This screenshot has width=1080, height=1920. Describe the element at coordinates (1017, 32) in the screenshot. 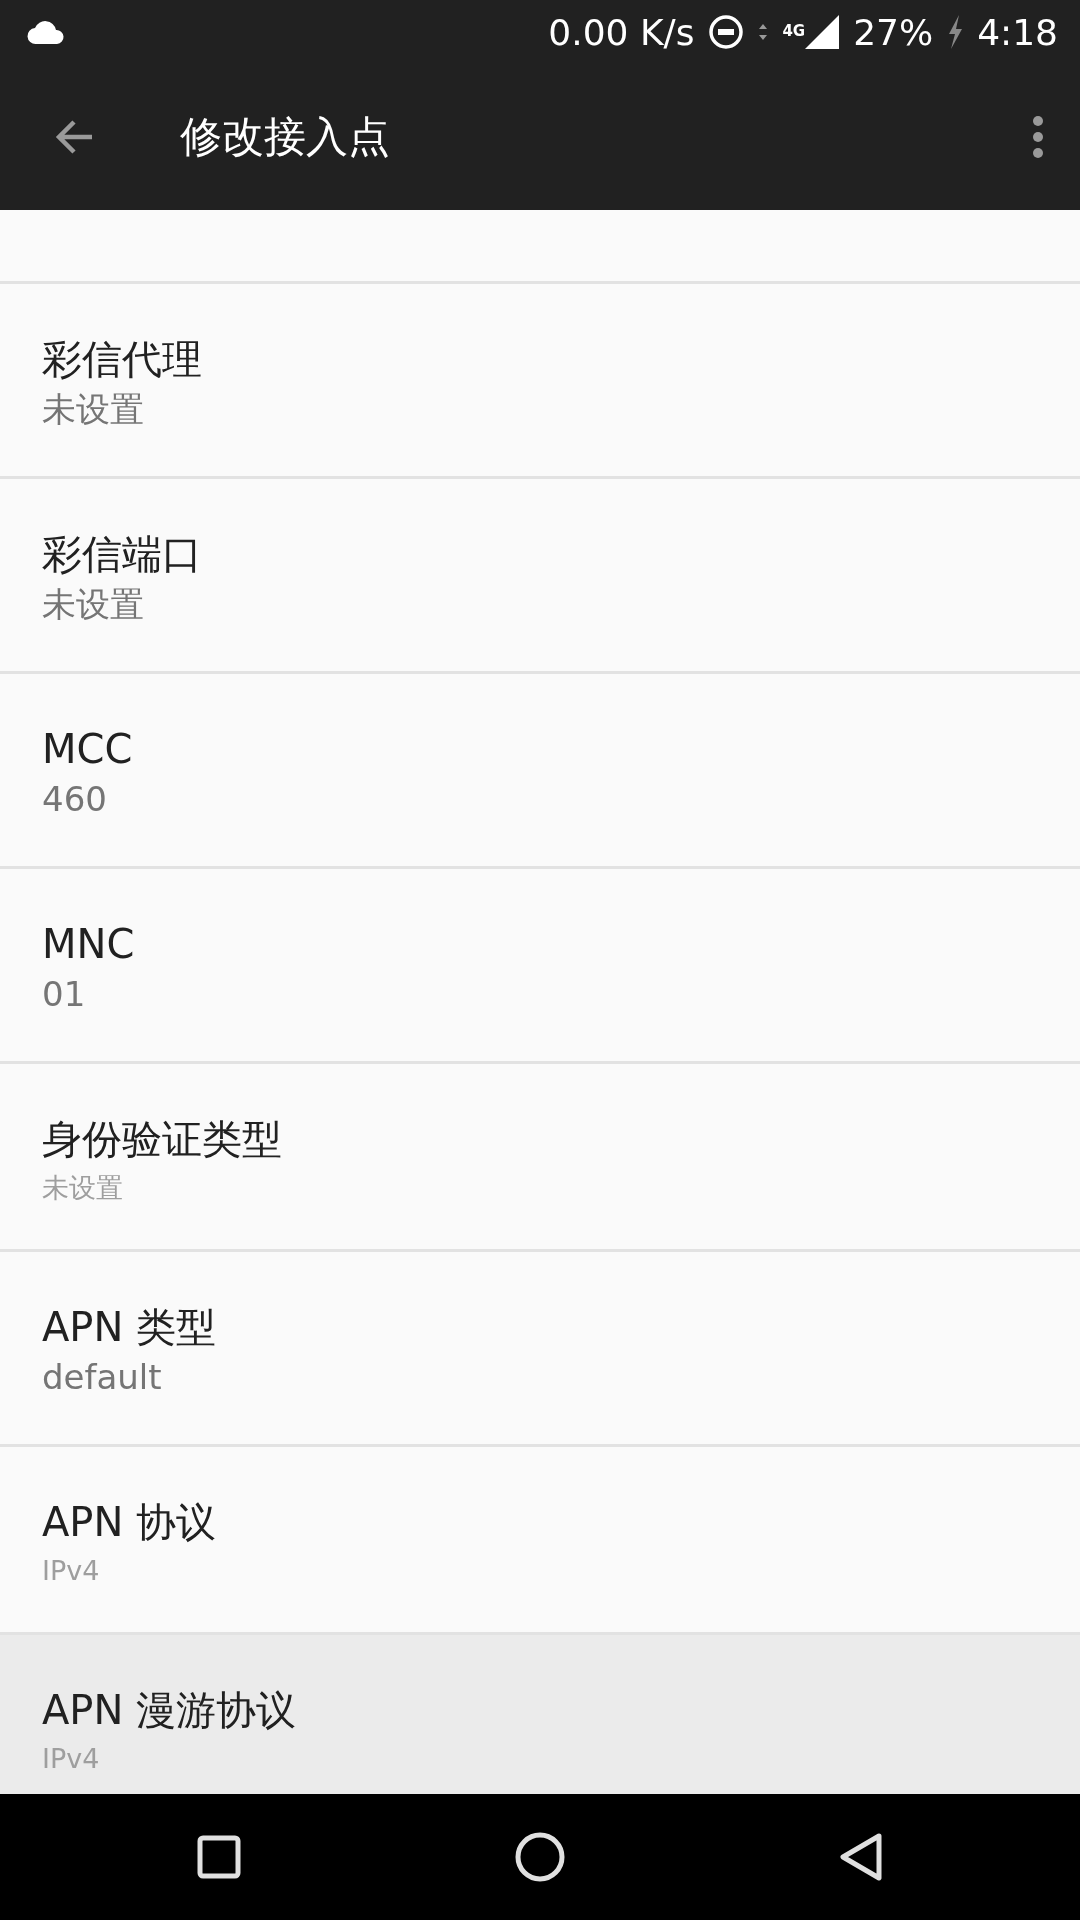

I see `clock: 4:18` at that location.